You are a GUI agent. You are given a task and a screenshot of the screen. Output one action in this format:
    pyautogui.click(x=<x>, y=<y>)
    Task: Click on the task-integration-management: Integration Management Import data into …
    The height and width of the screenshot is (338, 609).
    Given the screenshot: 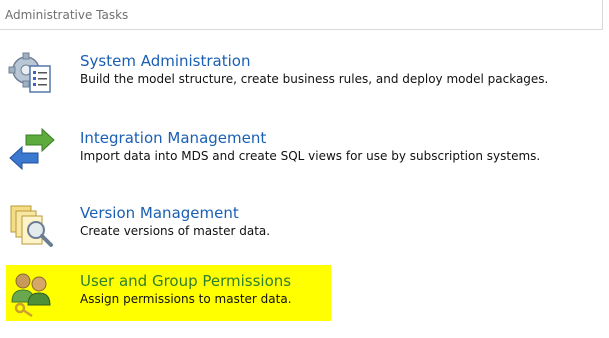 What is the action you would take?
    pyautogui.click(x=273, y=150)
    